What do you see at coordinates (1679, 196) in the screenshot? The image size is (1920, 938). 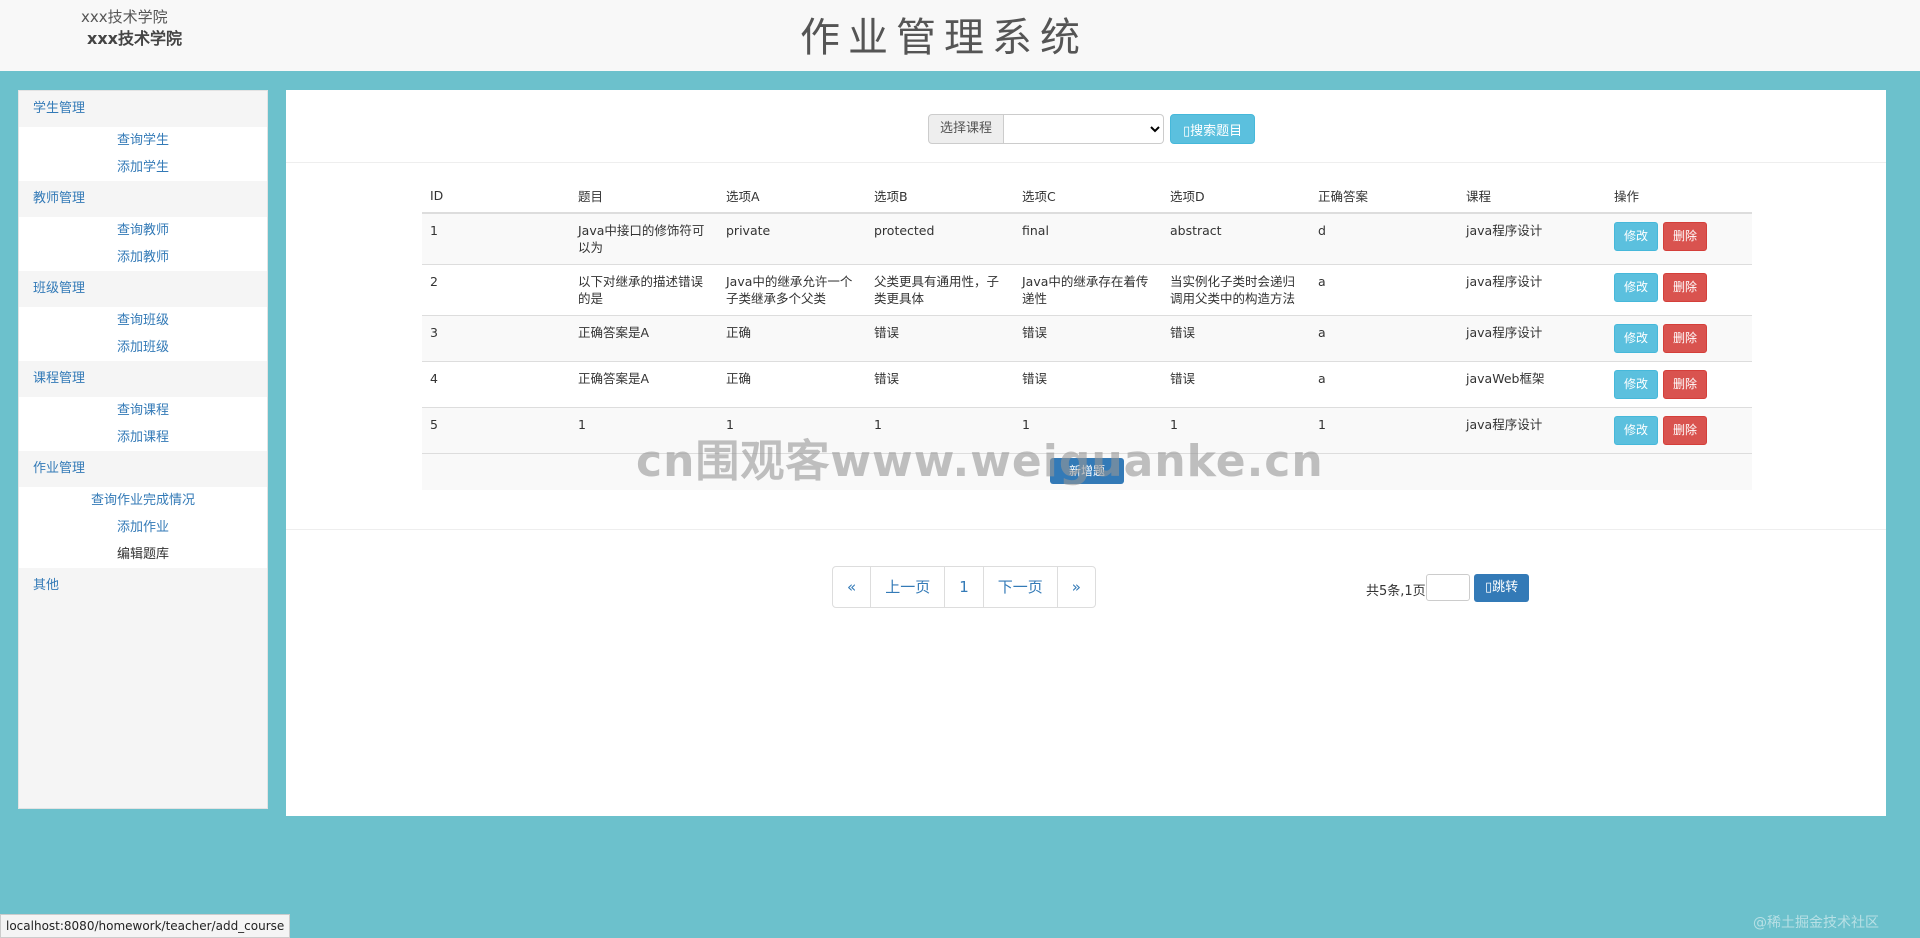 I see `col-actions: 操作` at bounding box center [1679, 196].